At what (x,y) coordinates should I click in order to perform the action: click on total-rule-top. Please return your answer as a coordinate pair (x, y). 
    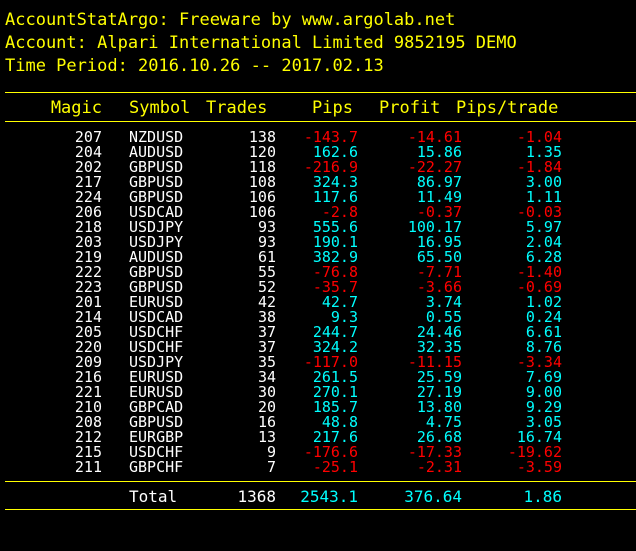
    Looking at the image, I should click on (320, 481).